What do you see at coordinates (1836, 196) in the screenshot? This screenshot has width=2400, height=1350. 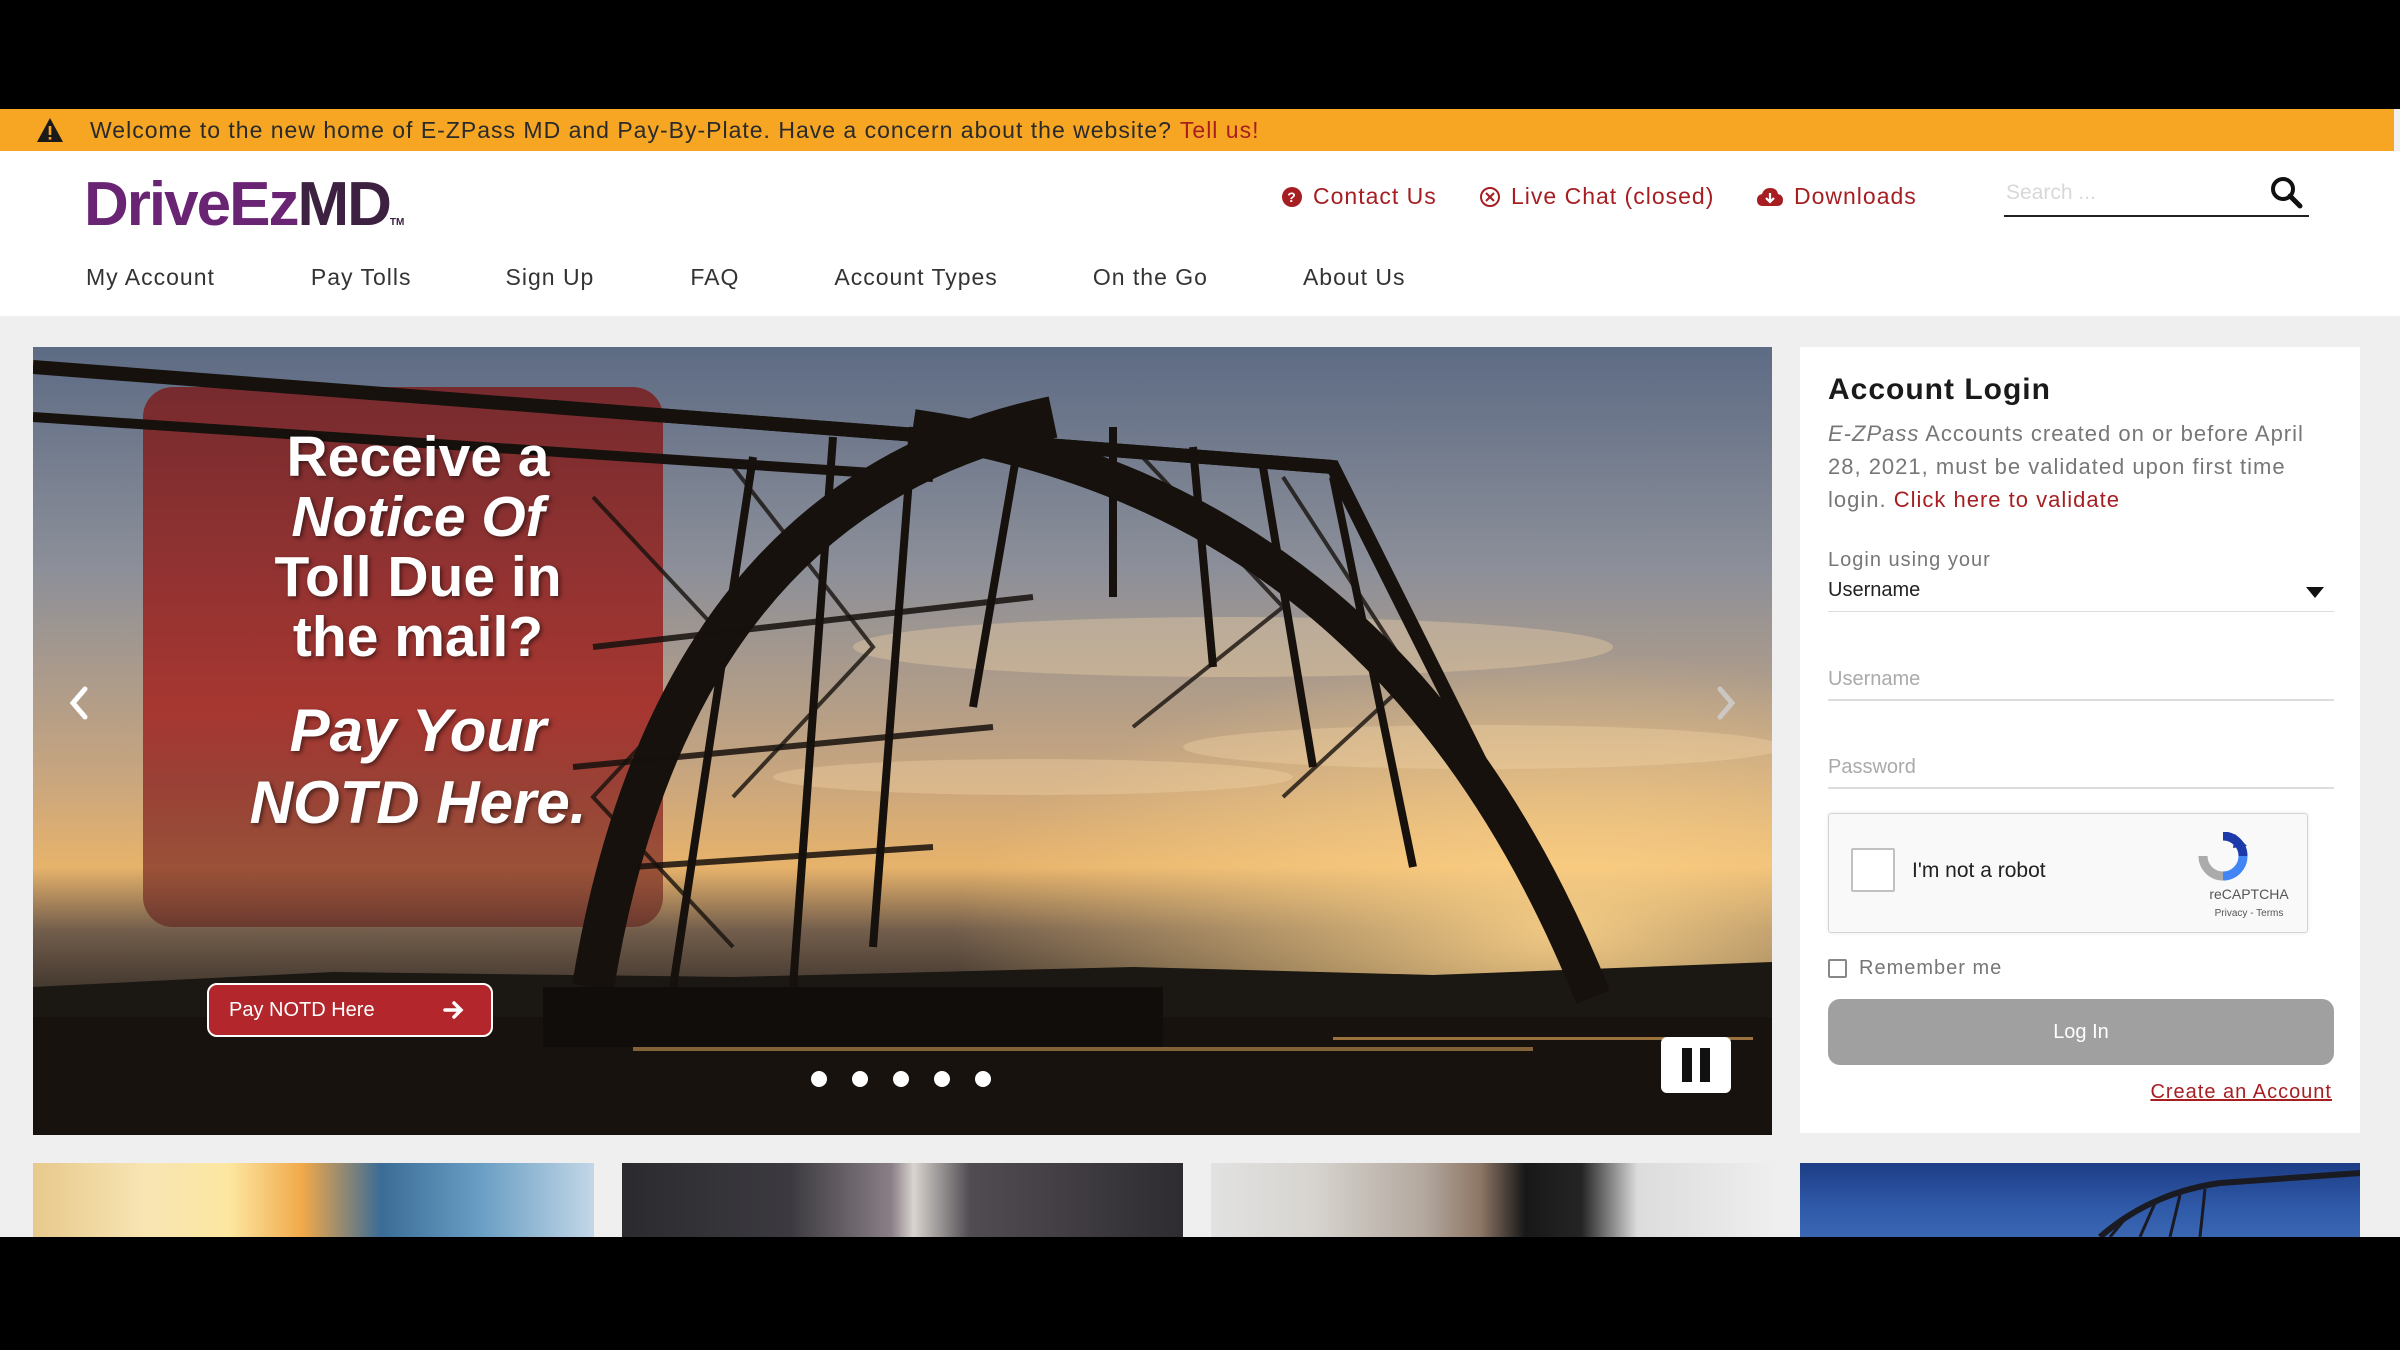 I see `downloads-link: Downloads` at bounding box center [1836, 196].